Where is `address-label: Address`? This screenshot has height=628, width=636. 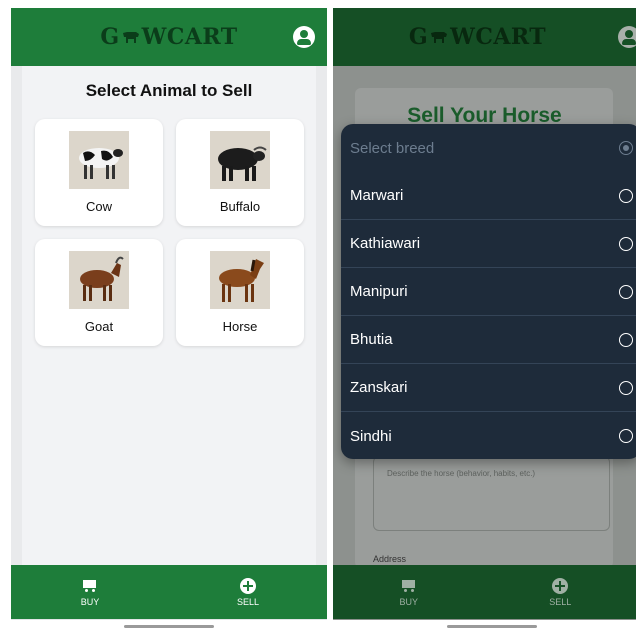 address-label: Address is located at coordinates (390, 559).